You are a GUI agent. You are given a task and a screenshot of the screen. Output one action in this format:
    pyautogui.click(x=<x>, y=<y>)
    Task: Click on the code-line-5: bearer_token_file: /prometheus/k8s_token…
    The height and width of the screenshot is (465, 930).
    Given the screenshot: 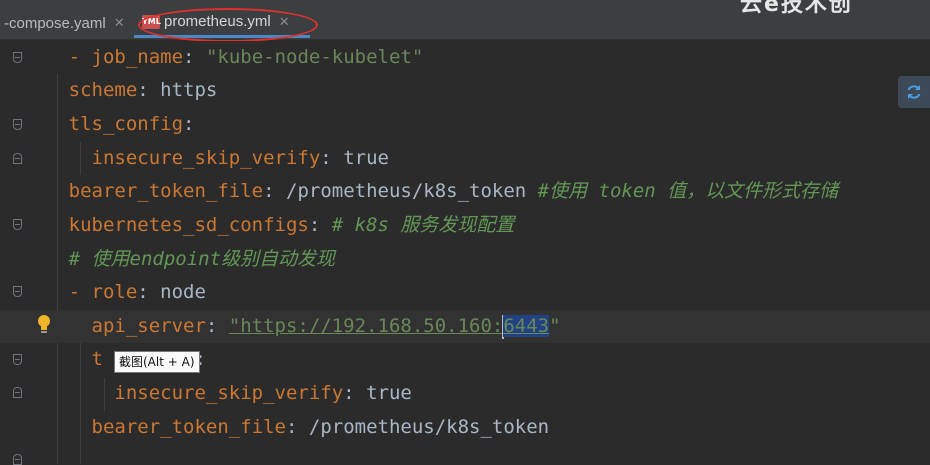 What is the action you would take?
    pyautogui.click(x=453, y=191)
    